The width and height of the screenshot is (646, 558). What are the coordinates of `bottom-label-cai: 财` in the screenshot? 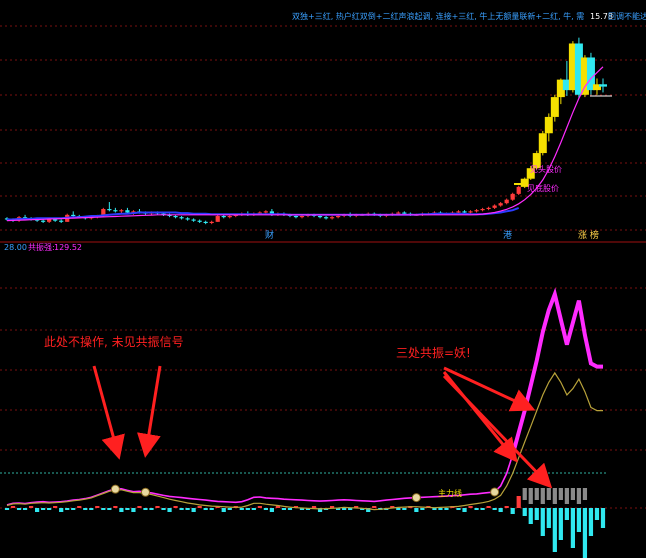 It's located at (269, 235).